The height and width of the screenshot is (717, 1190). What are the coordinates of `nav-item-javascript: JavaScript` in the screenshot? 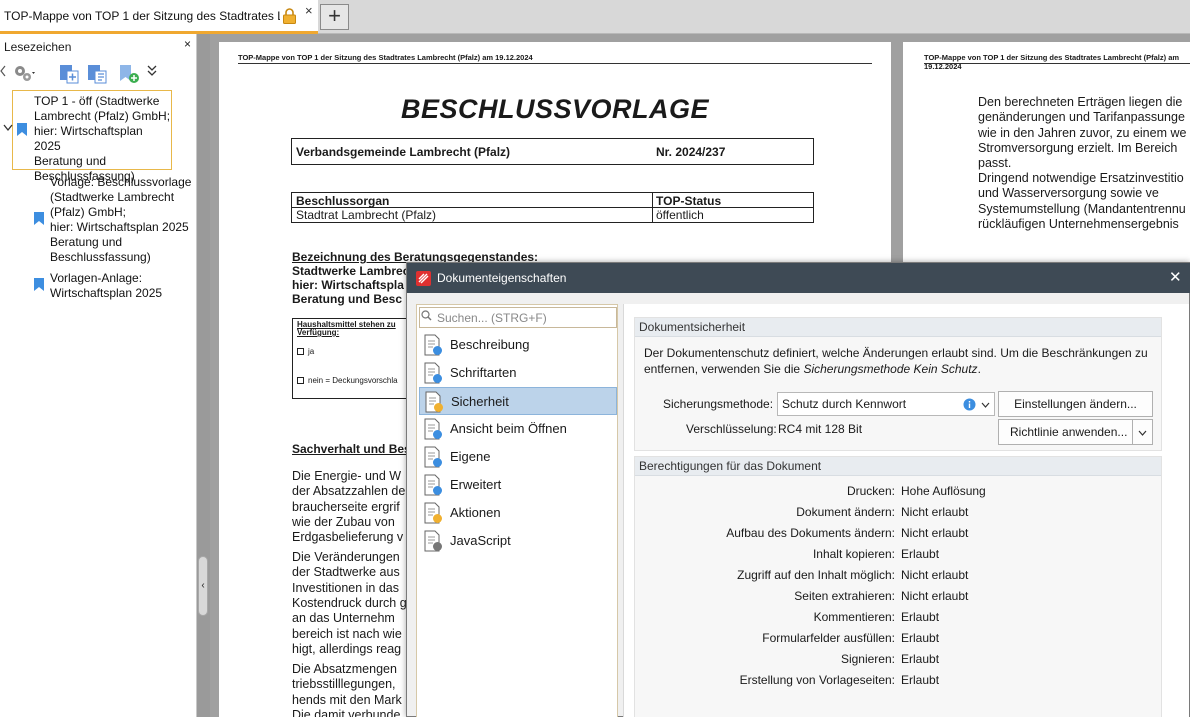 It's located at (518, 541).